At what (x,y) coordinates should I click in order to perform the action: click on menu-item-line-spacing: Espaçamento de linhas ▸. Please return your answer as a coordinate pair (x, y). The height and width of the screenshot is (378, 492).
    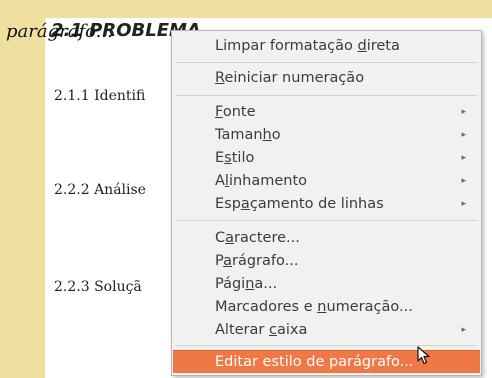
    Looking at the image, I should click on (326, 204).